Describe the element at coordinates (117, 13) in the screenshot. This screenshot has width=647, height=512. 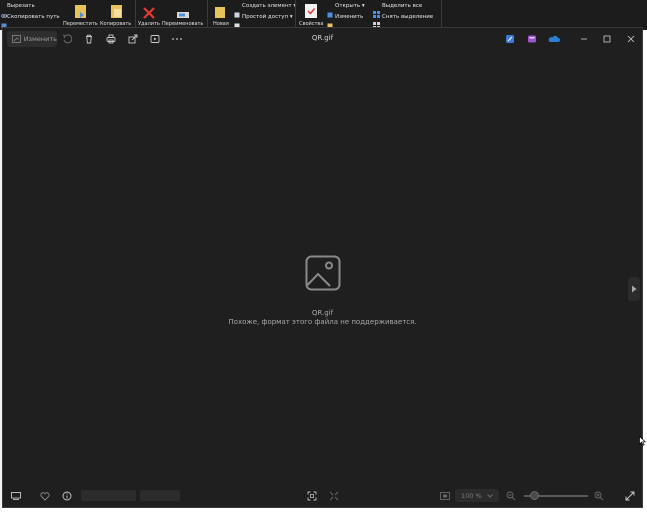
I see `copy-to-icon` at that location.